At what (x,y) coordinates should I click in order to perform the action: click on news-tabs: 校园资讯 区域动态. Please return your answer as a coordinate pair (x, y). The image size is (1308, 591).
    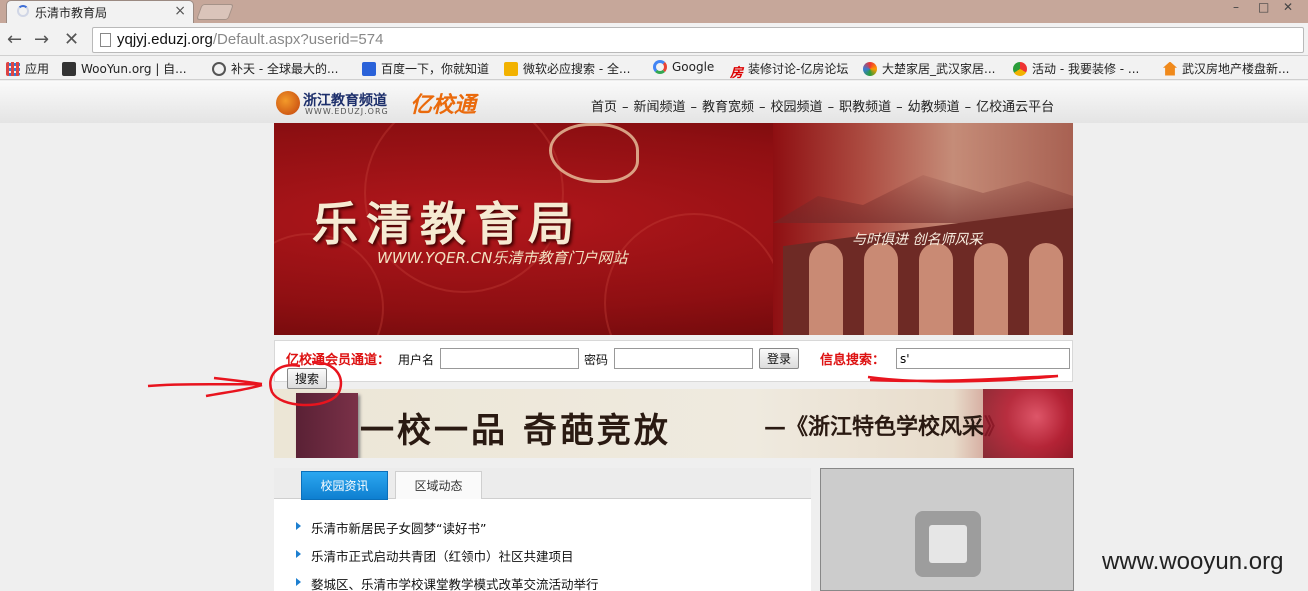
    Looking at the image, I should click on (542, 484).